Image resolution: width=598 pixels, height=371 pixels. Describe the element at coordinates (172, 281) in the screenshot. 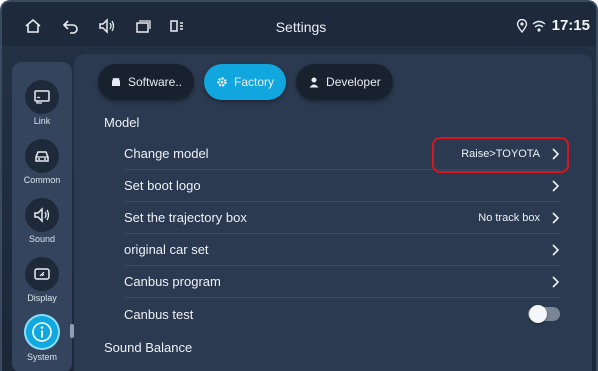

I see `row-label: Canbus program` at that location.